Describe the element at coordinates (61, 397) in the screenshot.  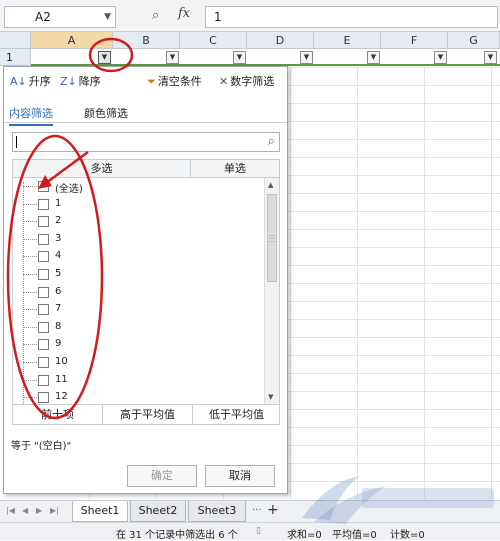
I see `list-item-label: 12` at that location.